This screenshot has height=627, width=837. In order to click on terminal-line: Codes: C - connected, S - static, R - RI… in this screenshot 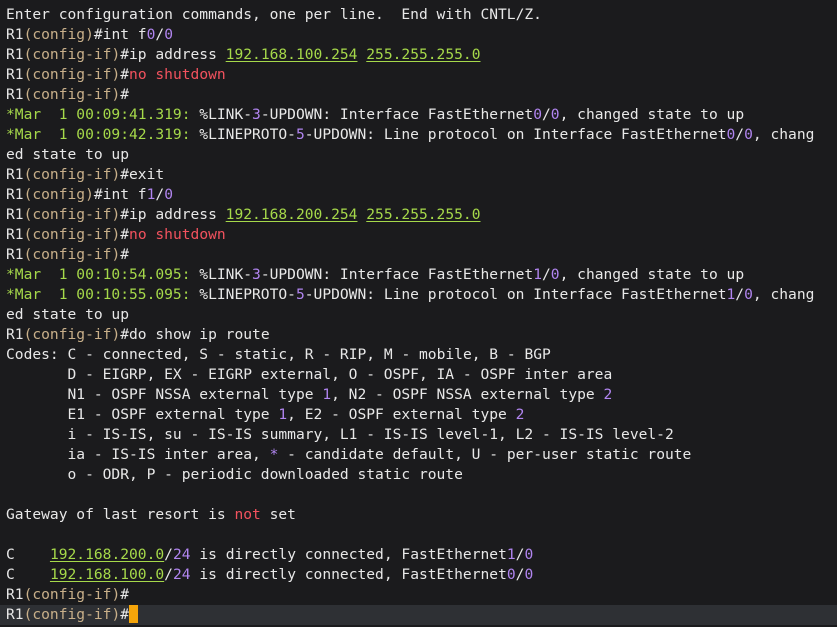, I will do `click(421, 355)`.